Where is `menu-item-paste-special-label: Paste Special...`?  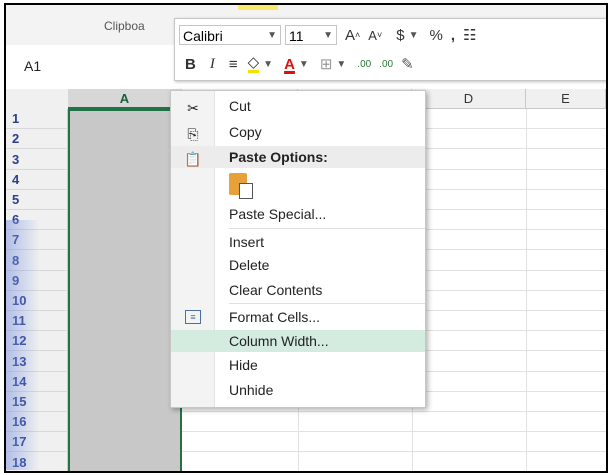
menu-item-paste-special-label: Paste Special... is located at coordinates (278, 214).